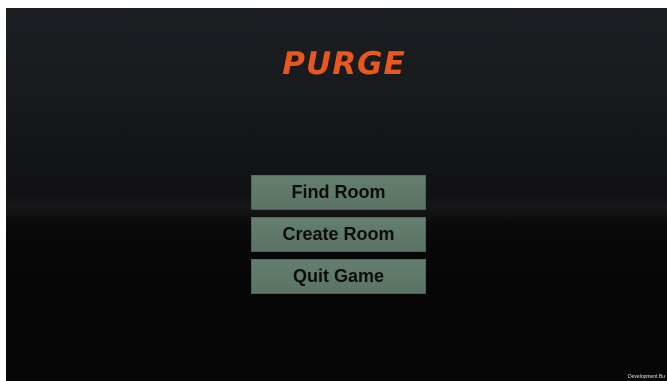  Describe the element at coordinates (338, 276) in the screenshot. I see `quit-game-button: Quit Game` at that location.